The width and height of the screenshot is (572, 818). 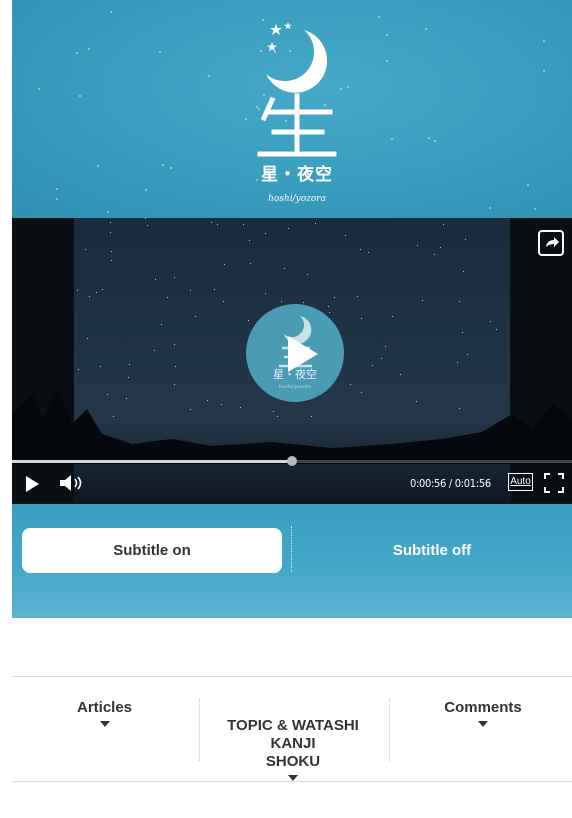 What do you see at coordinates (520, 482) in the screenshot?
I see `quality-button: Auto` at bounding box center [520, 482].